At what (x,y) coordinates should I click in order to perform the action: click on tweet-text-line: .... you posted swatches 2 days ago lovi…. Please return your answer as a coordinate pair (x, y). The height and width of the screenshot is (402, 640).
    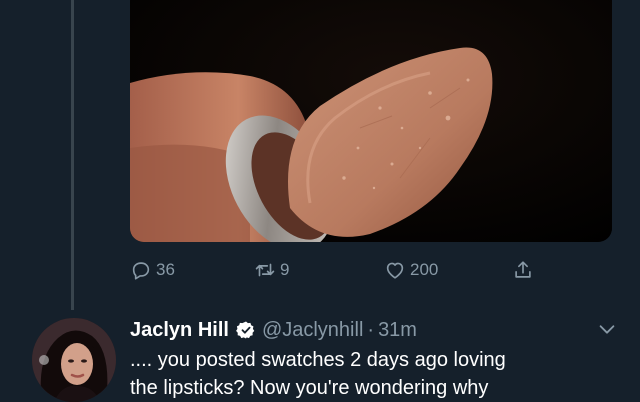
    Looking at the image, I should click on (318, 360).